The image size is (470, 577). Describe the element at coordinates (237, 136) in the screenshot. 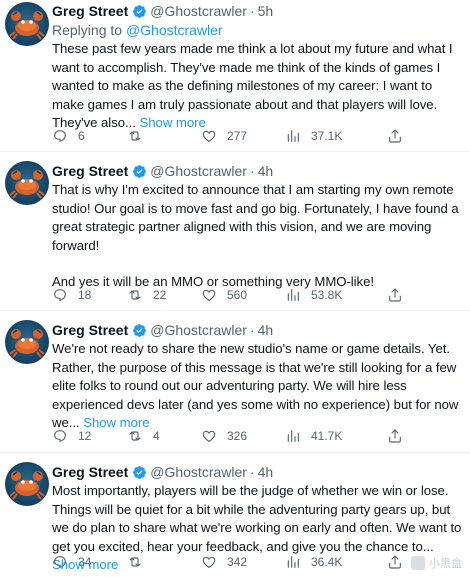

I see `like-count: 277` at that location.